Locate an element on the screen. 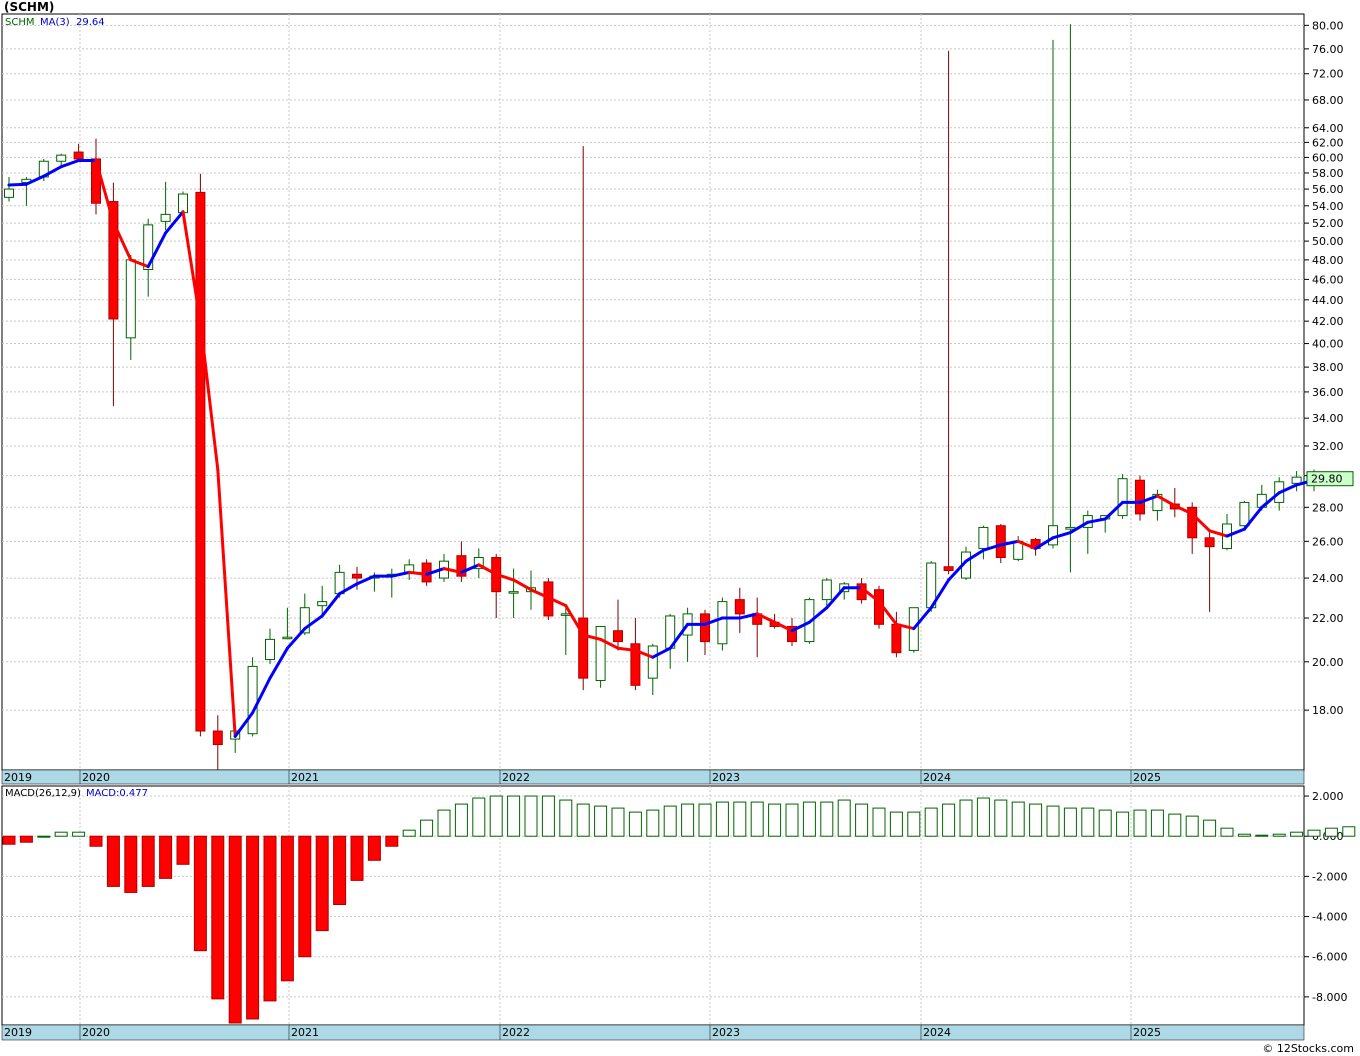 The image size is (1360, 1056). macd-x-label: 2021 is located at coordinates (305, 1032).